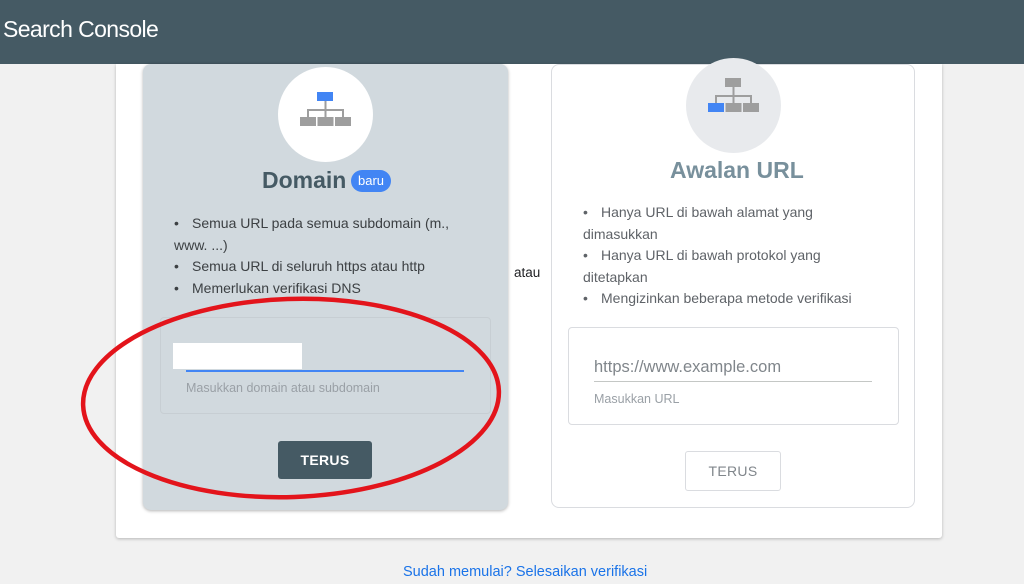 This screenshot has height=584, width=1024. I want to click on url-input, so click(732, 367).